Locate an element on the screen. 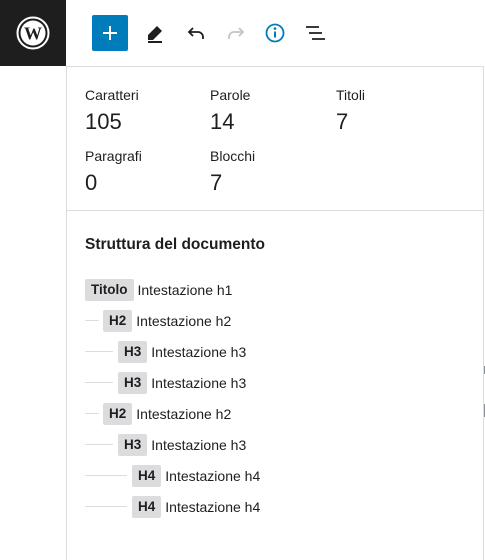 The width and height of the screenshot is (485, 560). pencil-icon is located at coordinates (155, 34).